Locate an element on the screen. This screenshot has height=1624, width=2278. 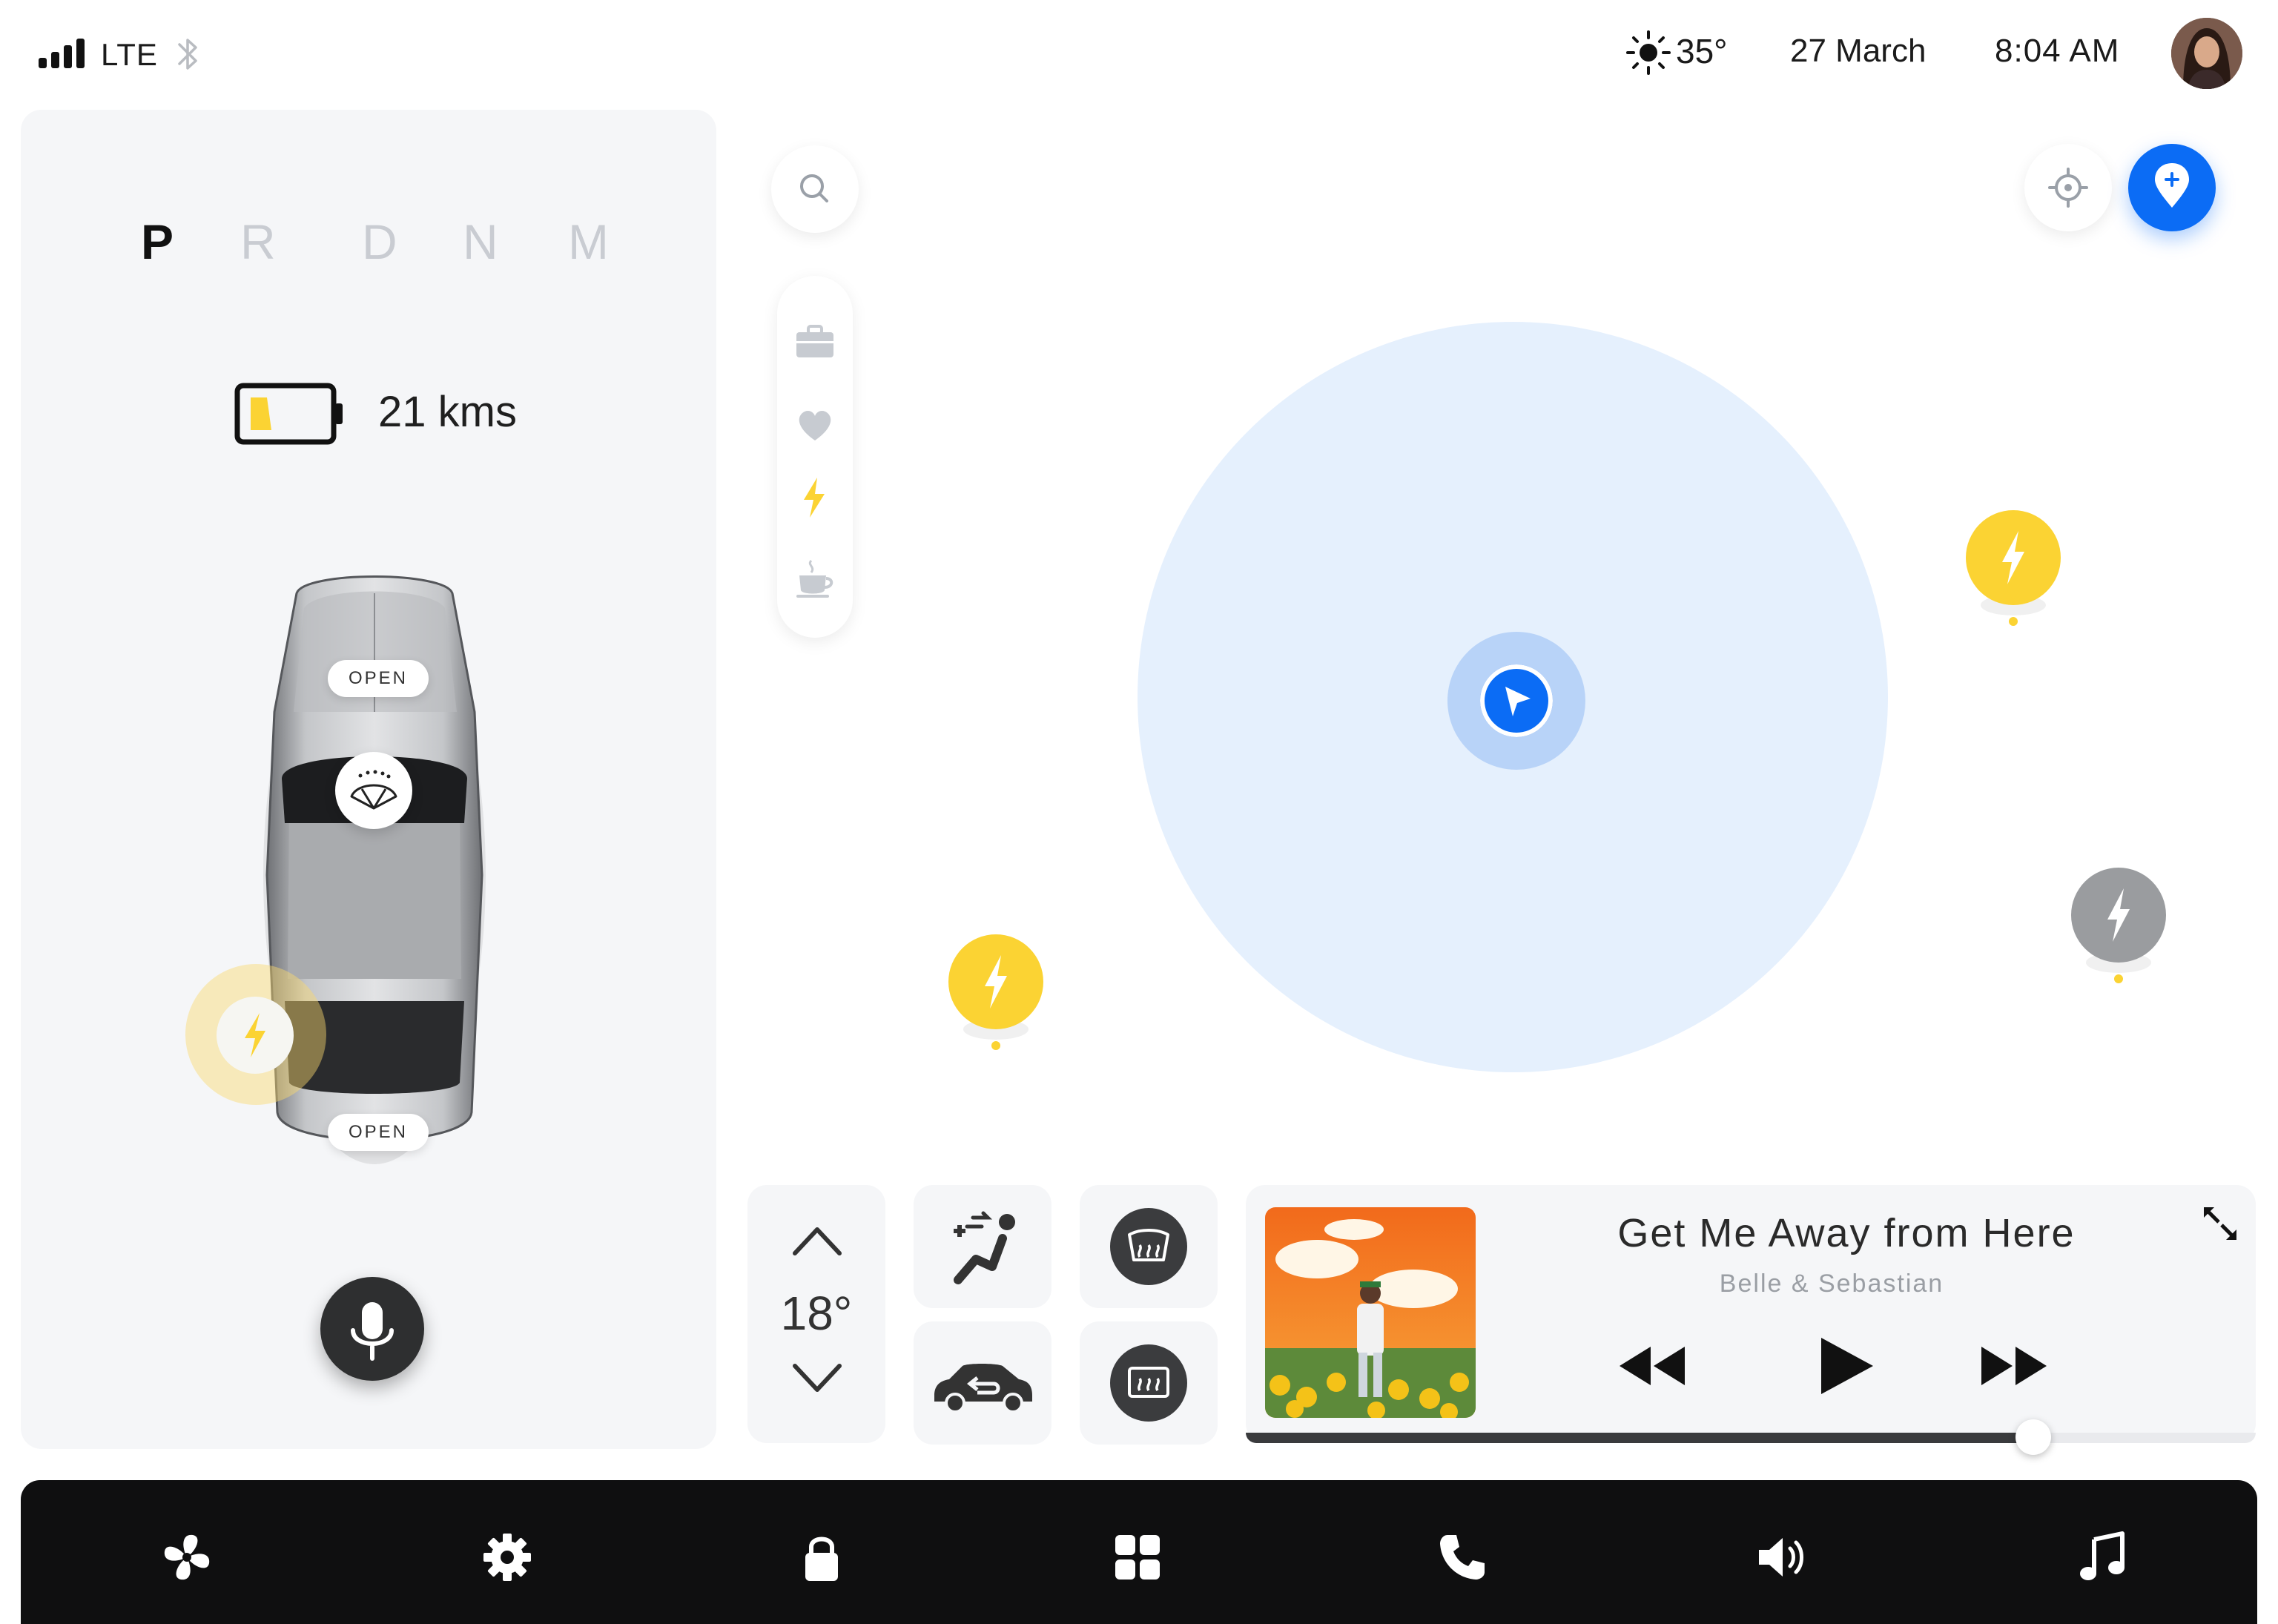
temperature-down-button is located at coordinates (817, 1379).